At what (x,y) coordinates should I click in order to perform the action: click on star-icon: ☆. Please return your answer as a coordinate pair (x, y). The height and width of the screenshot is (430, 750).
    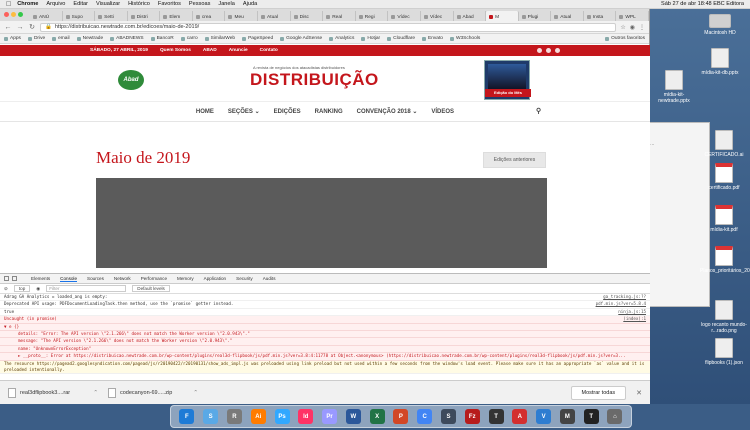
    Looking at the image, I should click on (622, 27).